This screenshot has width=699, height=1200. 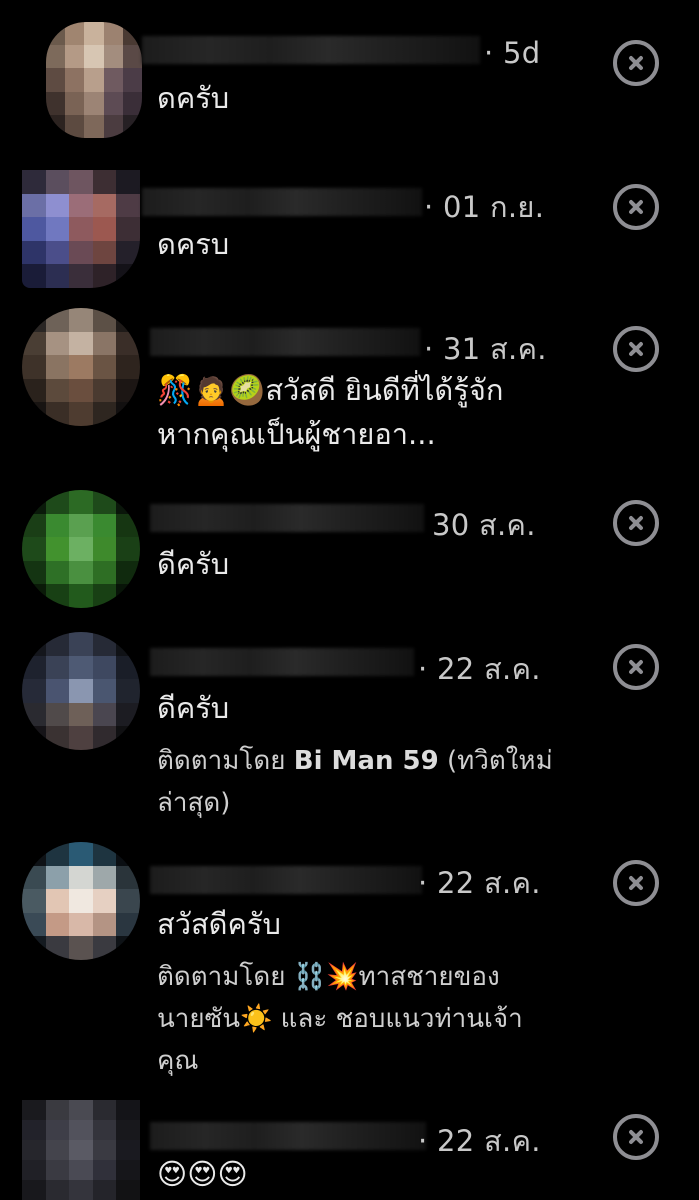 I want to click on list-item: · 22 ส.ค. 😍😍😍, so click(x=349, y=1145).